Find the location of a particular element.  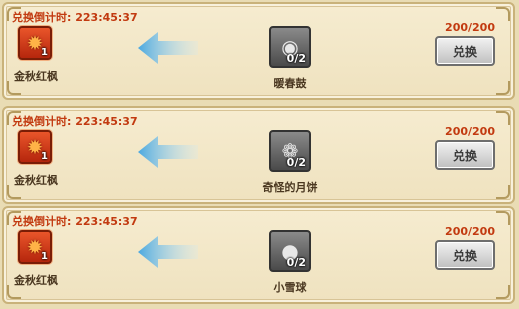

target-item-slot: ❁ 0/2 is located at coordinates (290, 151).